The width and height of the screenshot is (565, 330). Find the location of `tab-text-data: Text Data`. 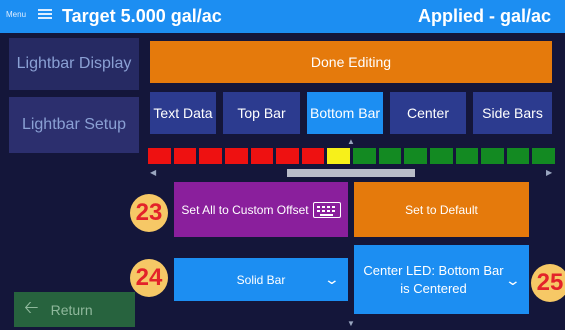

tab-text-data: Text Data is located at coordinates (183, 113).